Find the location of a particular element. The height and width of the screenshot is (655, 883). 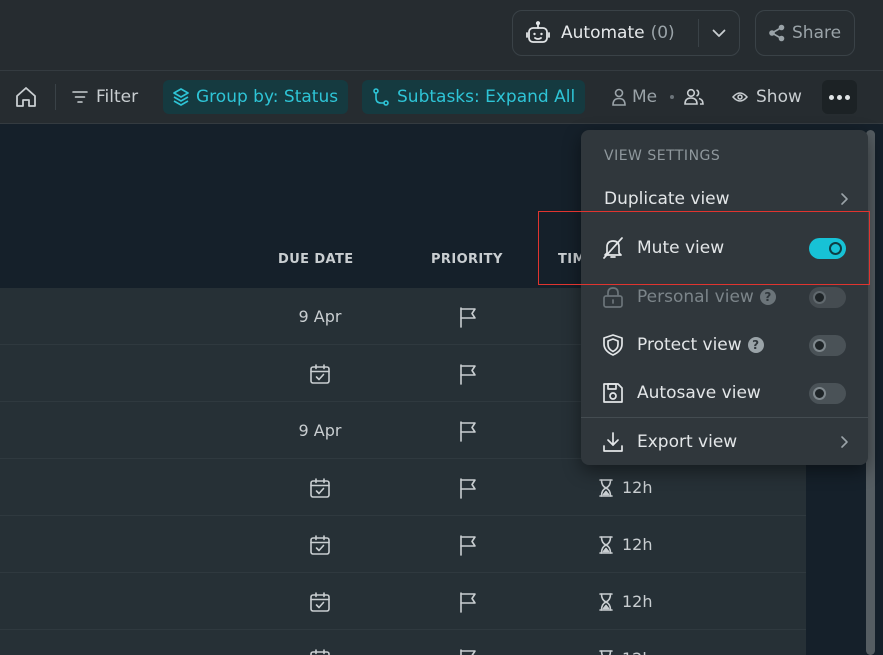

toolbar-divider is located at coordinates (55, 97).